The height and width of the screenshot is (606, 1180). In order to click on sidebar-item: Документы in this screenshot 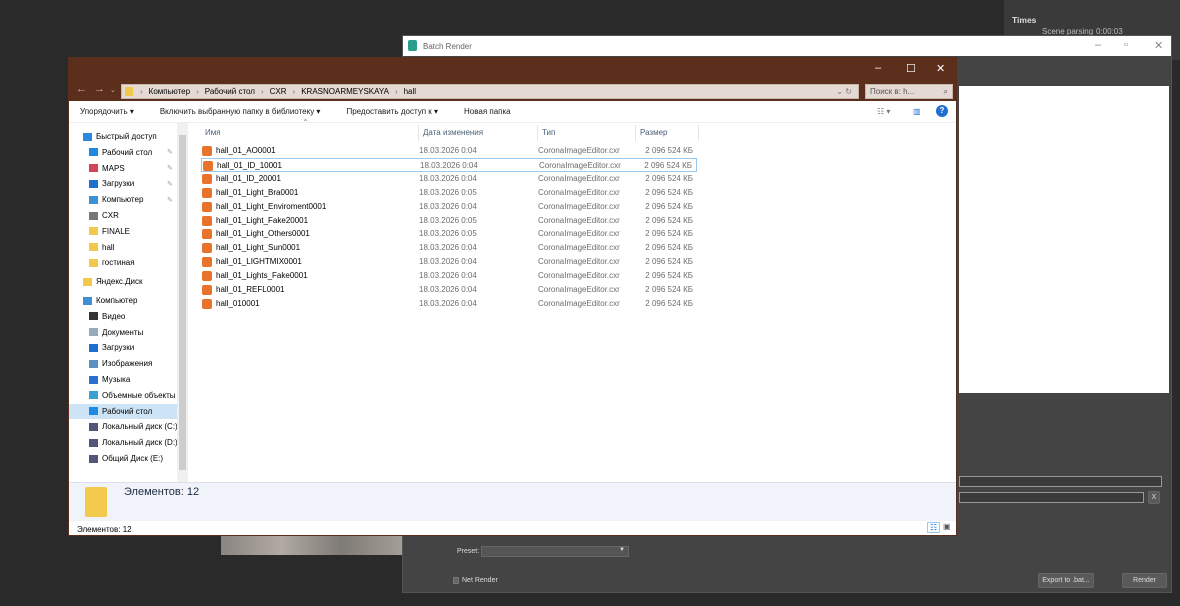, I will do `click(123, 332)`.